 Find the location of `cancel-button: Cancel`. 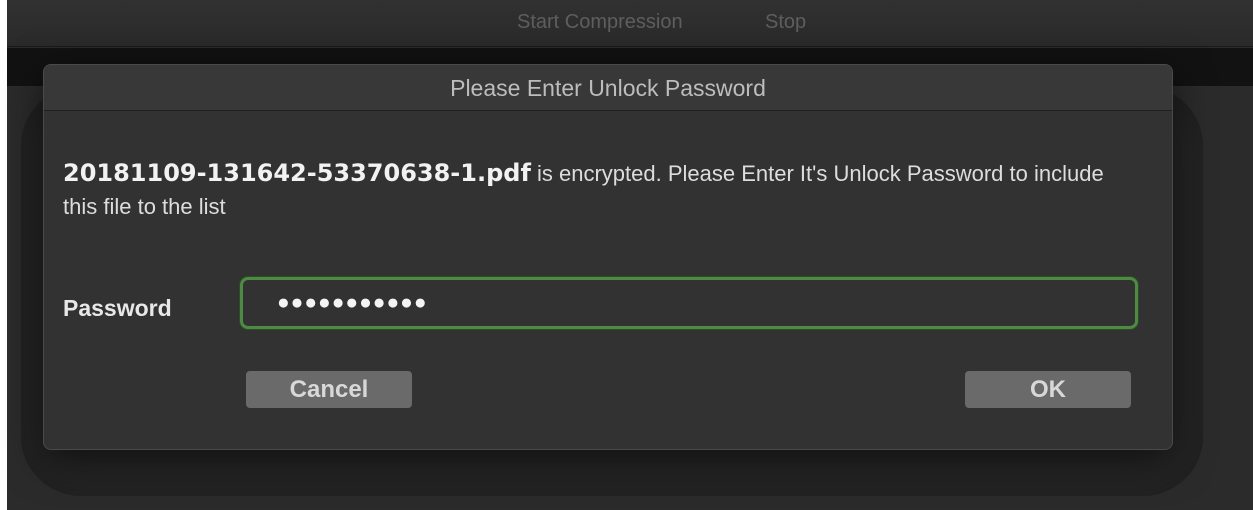

cancel-button: Cancel is located at coordinates (329, 389).